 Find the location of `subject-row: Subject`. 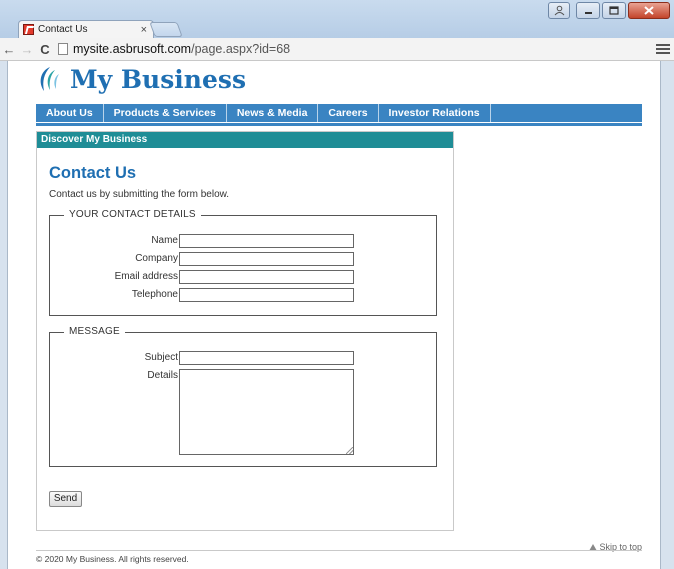

subject-row: Subject is located at coordinates (244, 358).